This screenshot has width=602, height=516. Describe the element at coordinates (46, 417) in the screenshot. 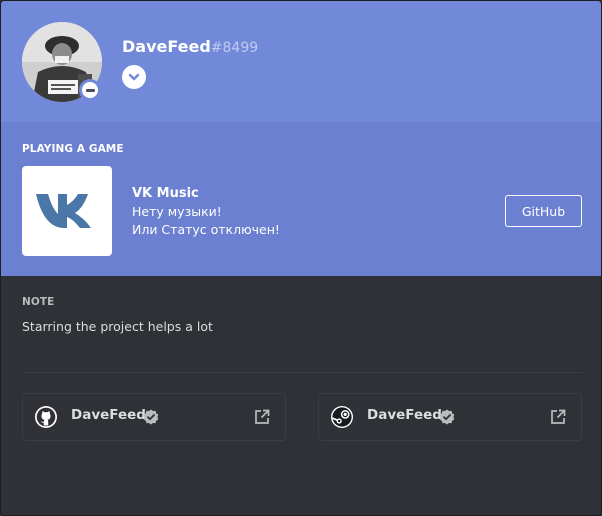

I see `github-icon` at that location.